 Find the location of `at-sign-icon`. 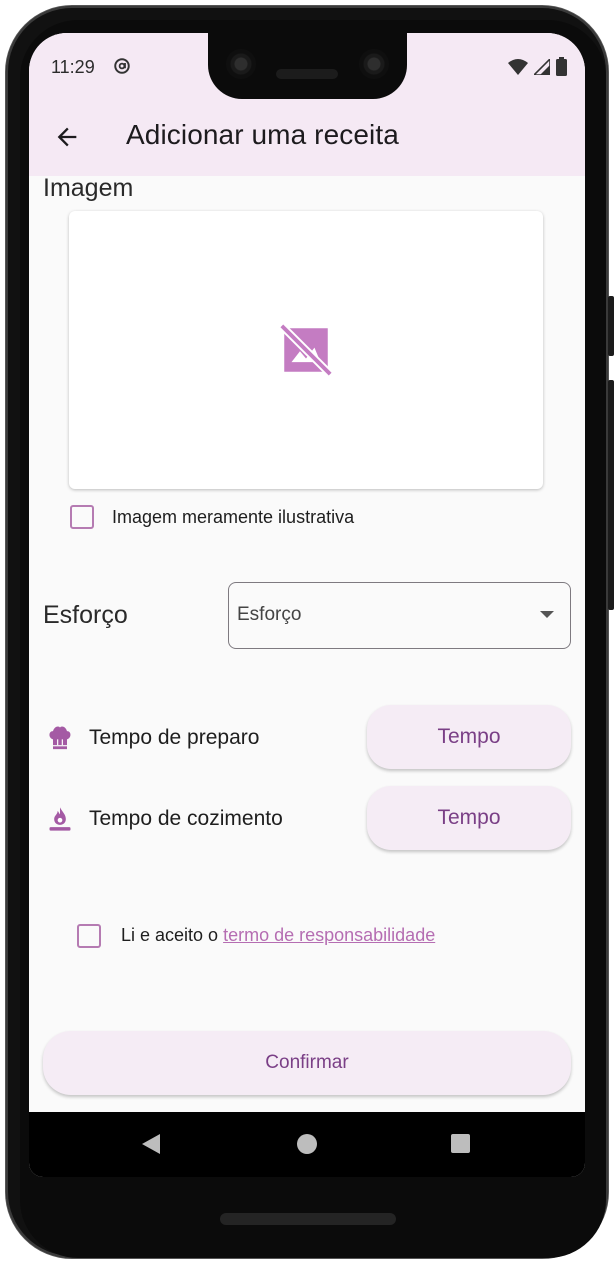

at-sign-icon is located at coordinates (122, 66).